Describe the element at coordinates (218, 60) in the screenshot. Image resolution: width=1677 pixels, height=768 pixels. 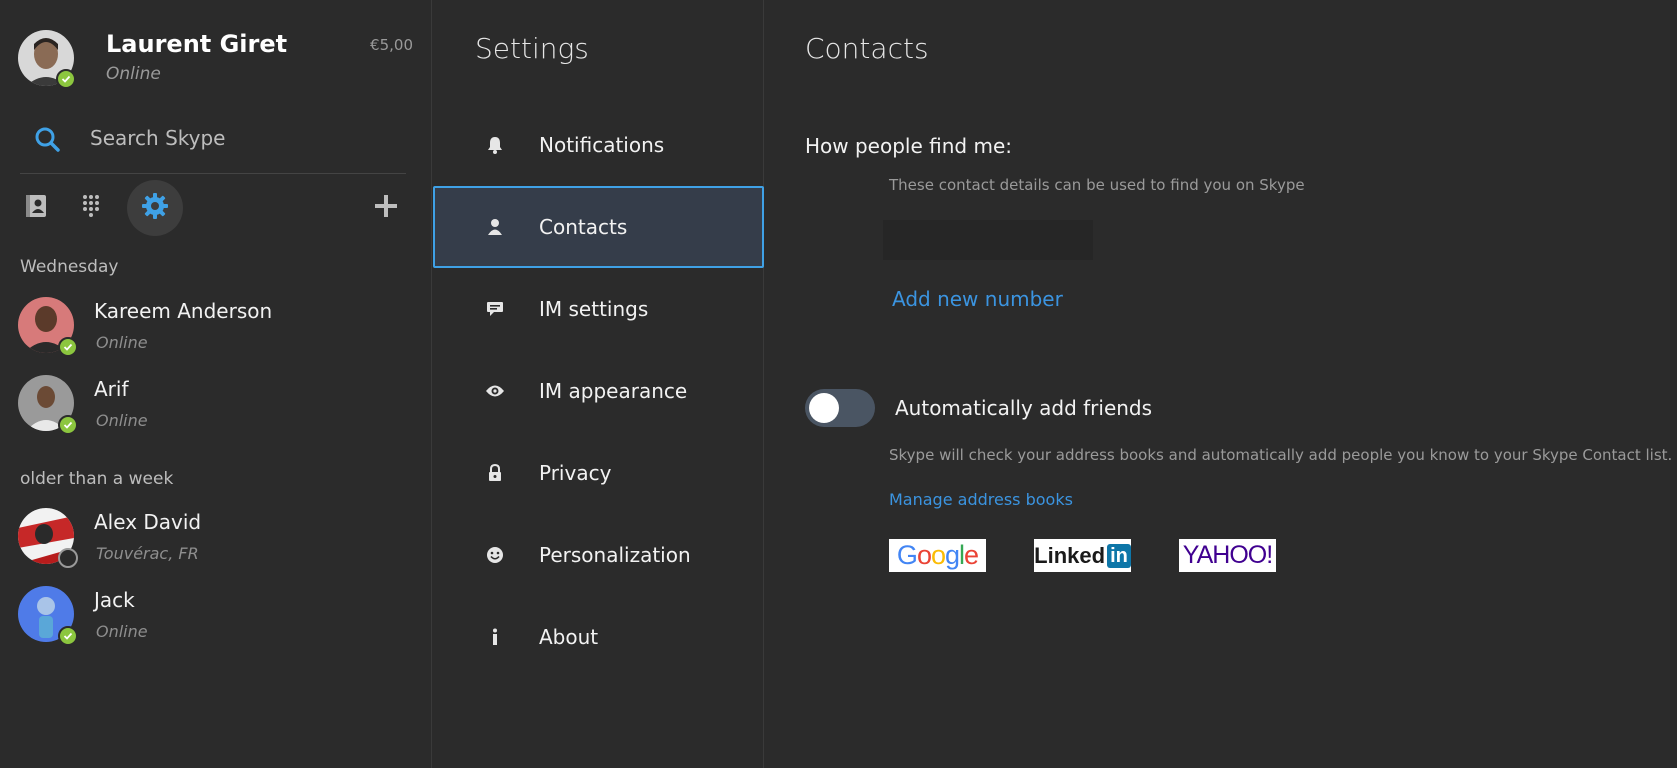
I see `user-profile: Laurent Giret Online €5,00` at that location.